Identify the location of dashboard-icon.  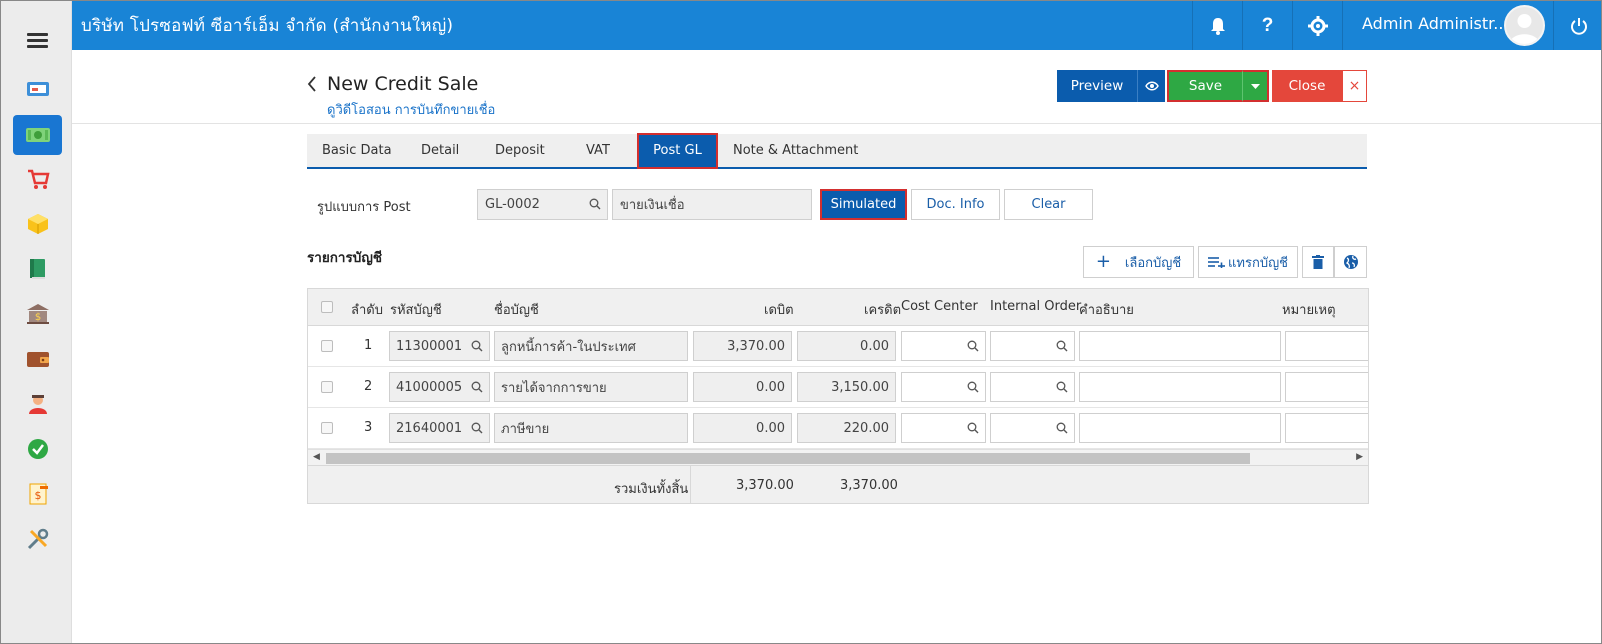
(37, 89).